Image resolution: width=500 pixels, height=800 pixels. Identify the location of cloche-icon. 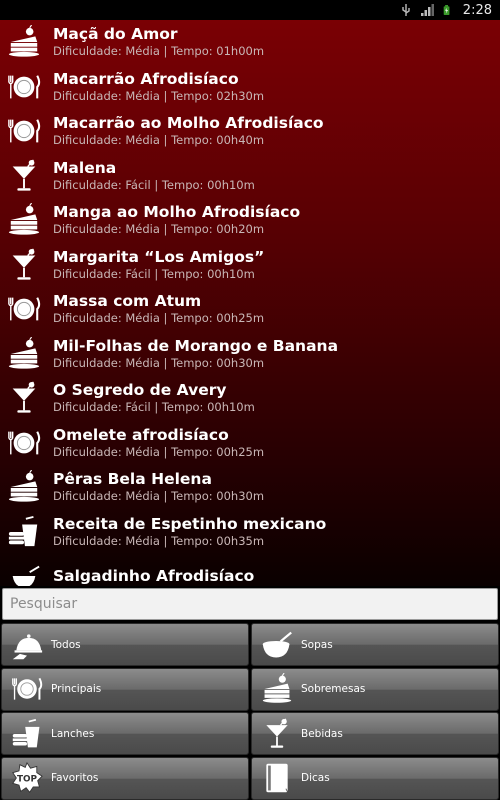
(27, 645).